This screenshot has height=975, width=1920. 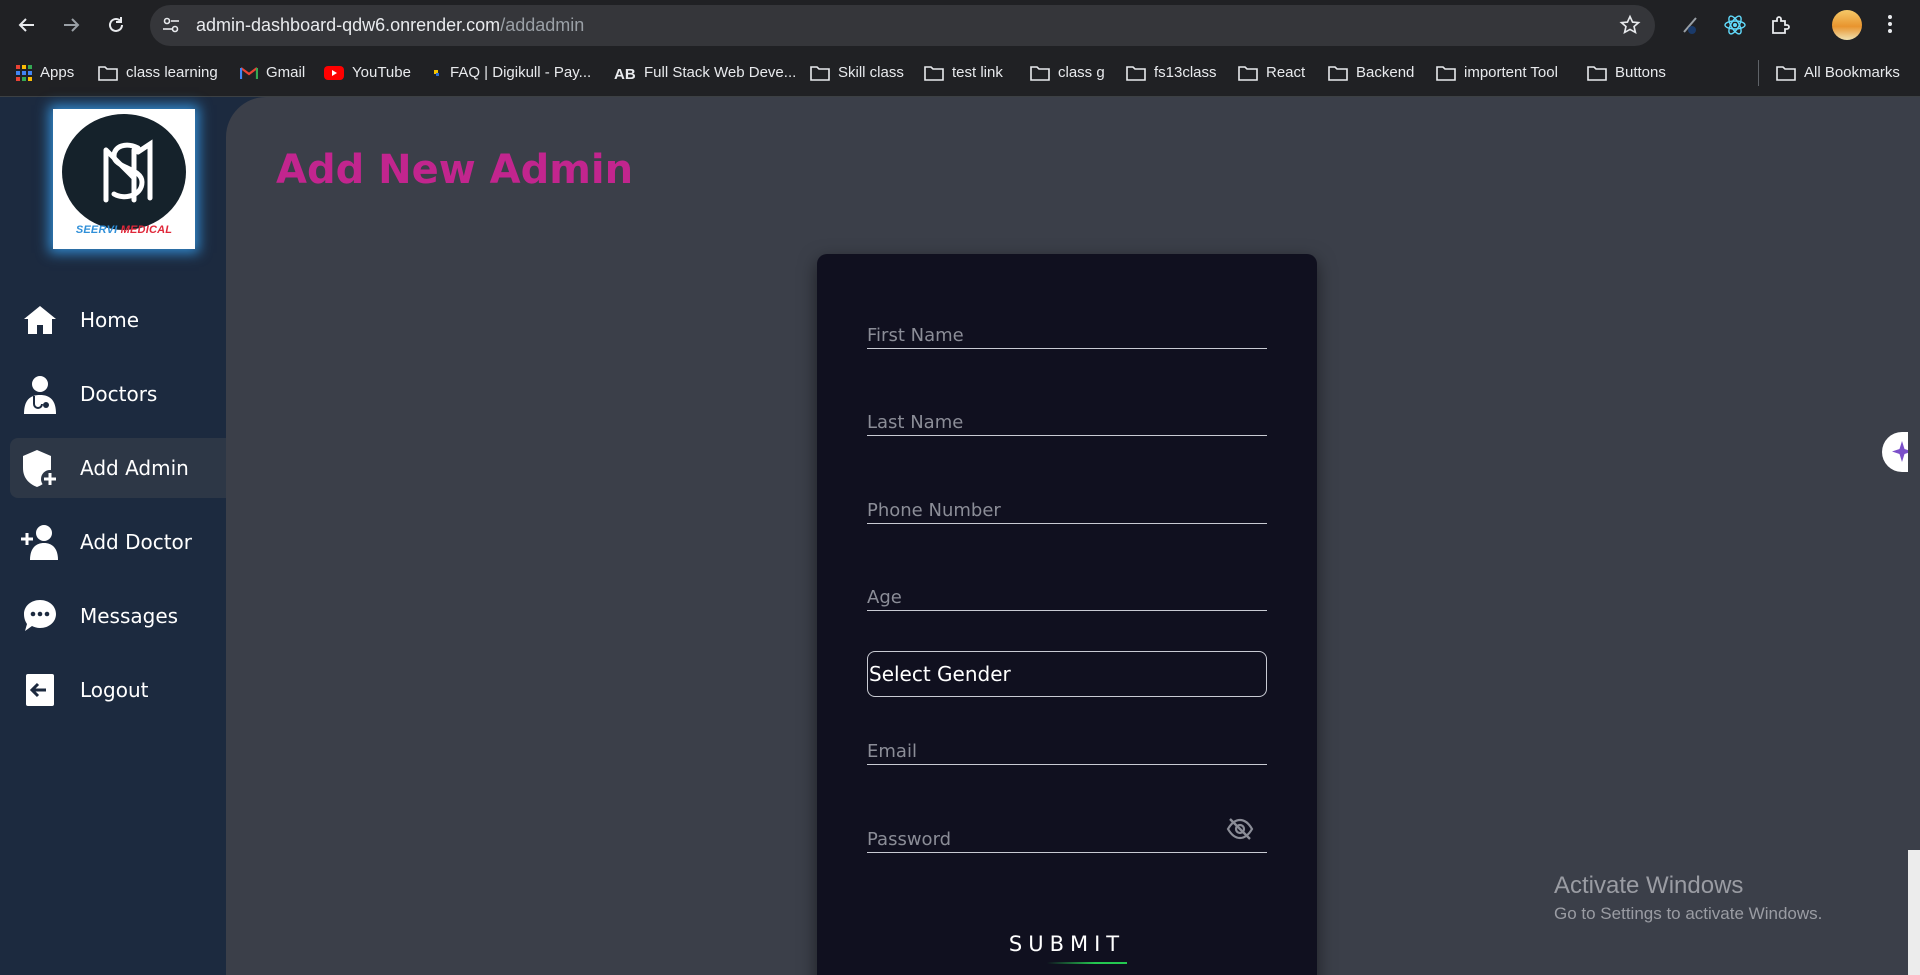 I want to click on bookmark-apps: Apps, so click(x=45, y=72).